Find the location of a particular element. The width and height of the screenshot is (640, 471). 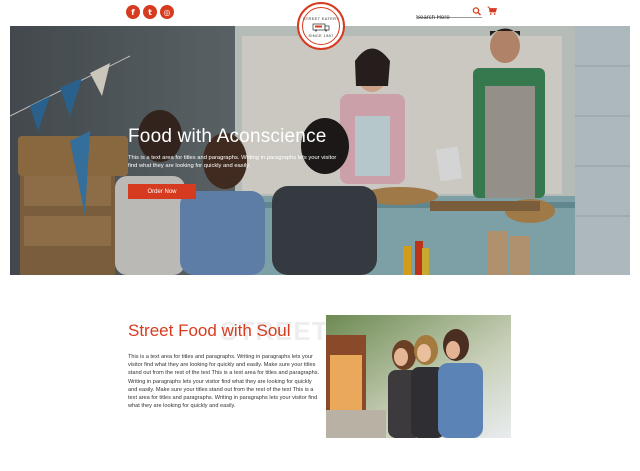

section-title: Street Food with Soul is located at coordinates (209, 330).